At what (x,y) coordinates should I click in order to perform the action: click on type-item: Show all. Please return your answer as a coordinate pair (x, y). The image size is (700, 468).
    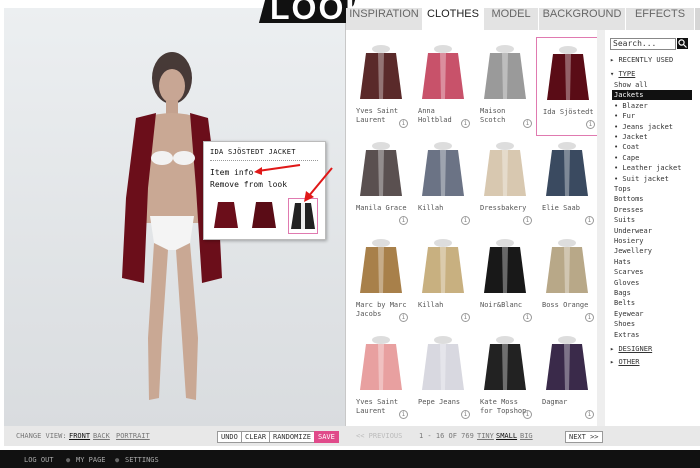
    Looking at the image, I should click on (631, 85).